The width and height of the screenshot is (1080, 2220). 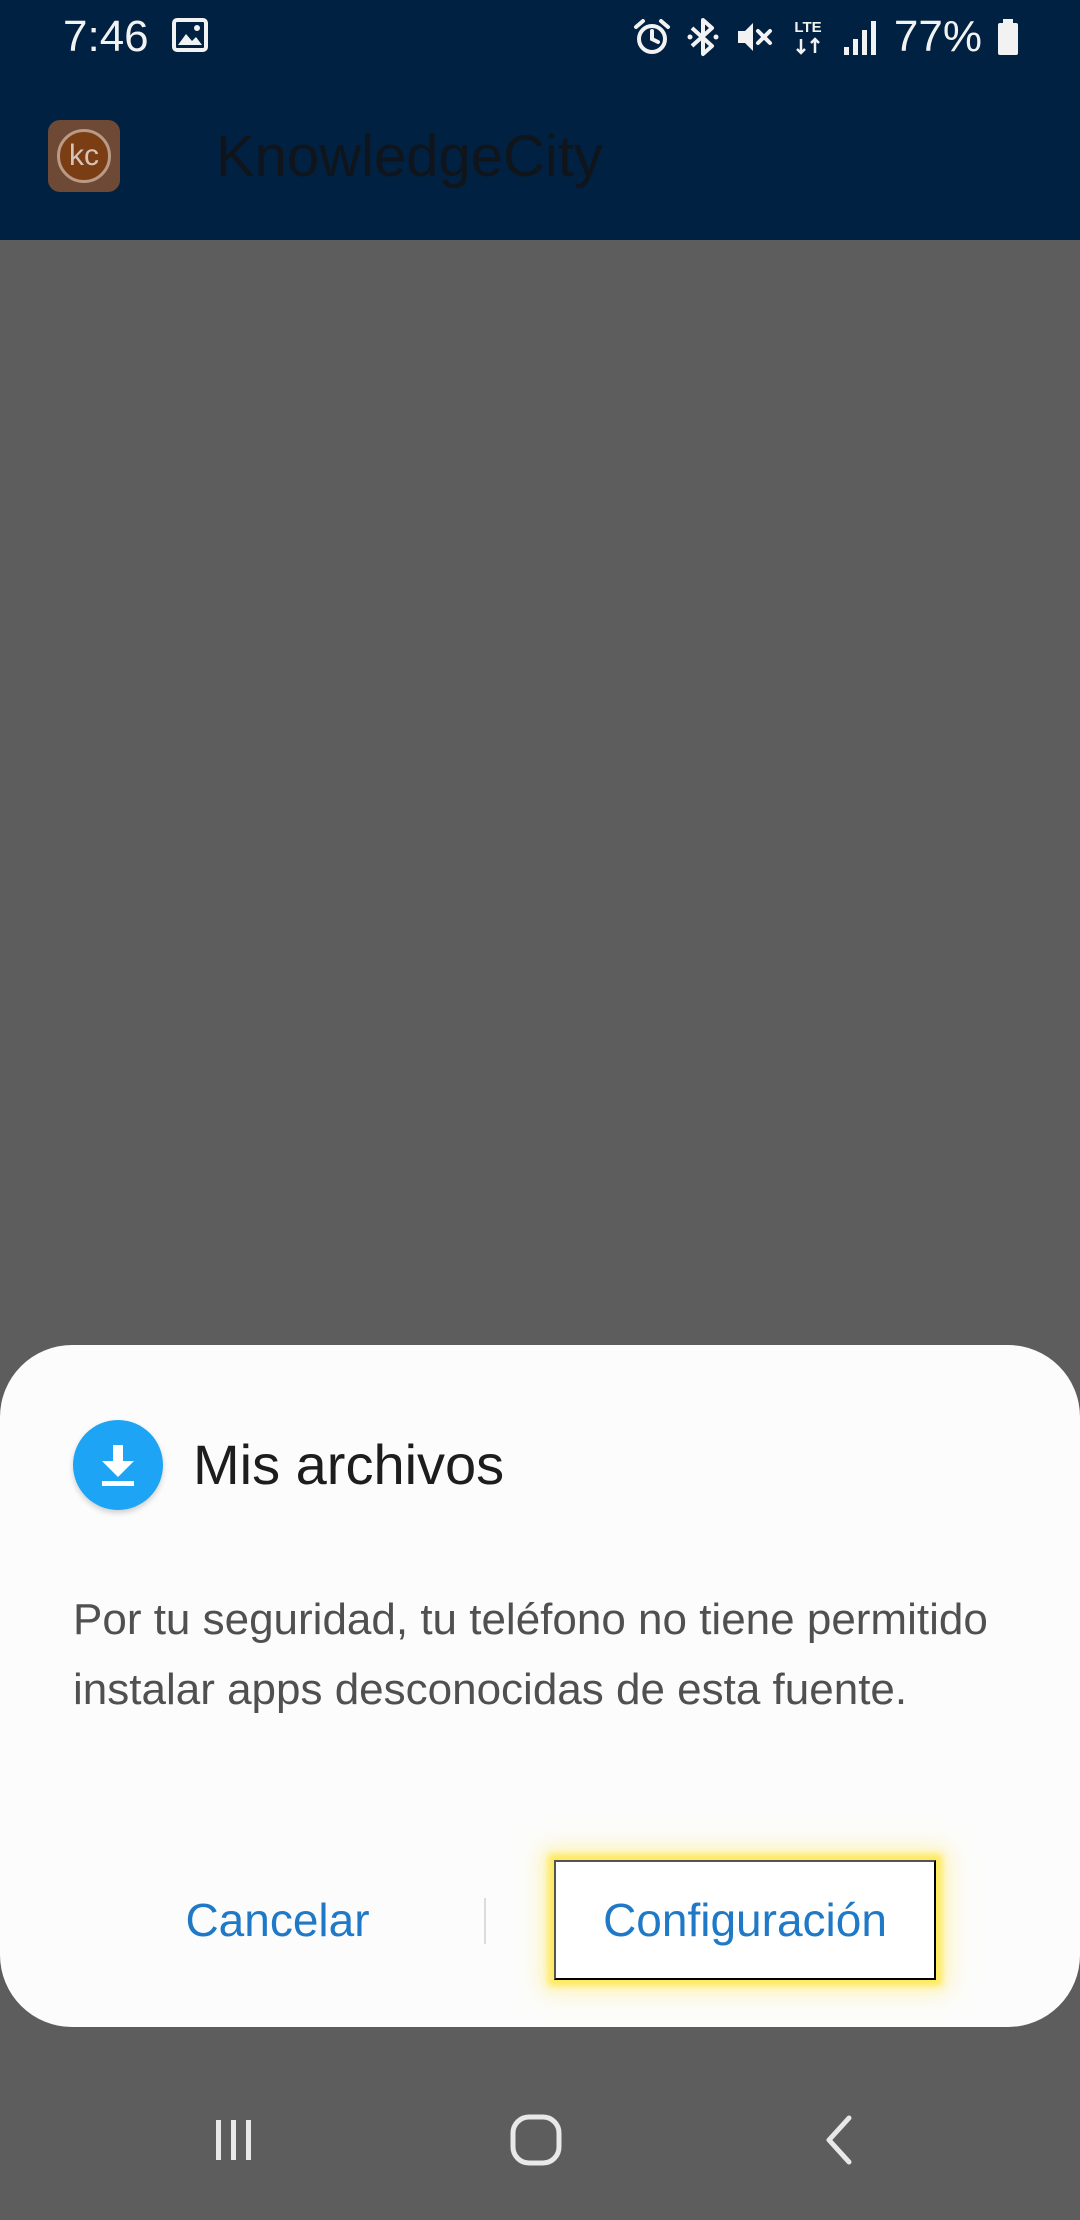 I want to click on dialog-buttons: Cancelar Configuración, so click(x=540, y=1920).